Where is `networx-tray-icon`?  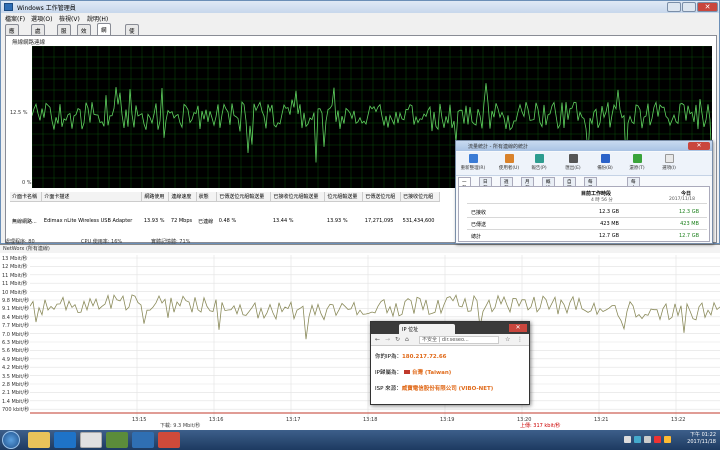 networx-tray-icon is located at coordinates (657, 439).